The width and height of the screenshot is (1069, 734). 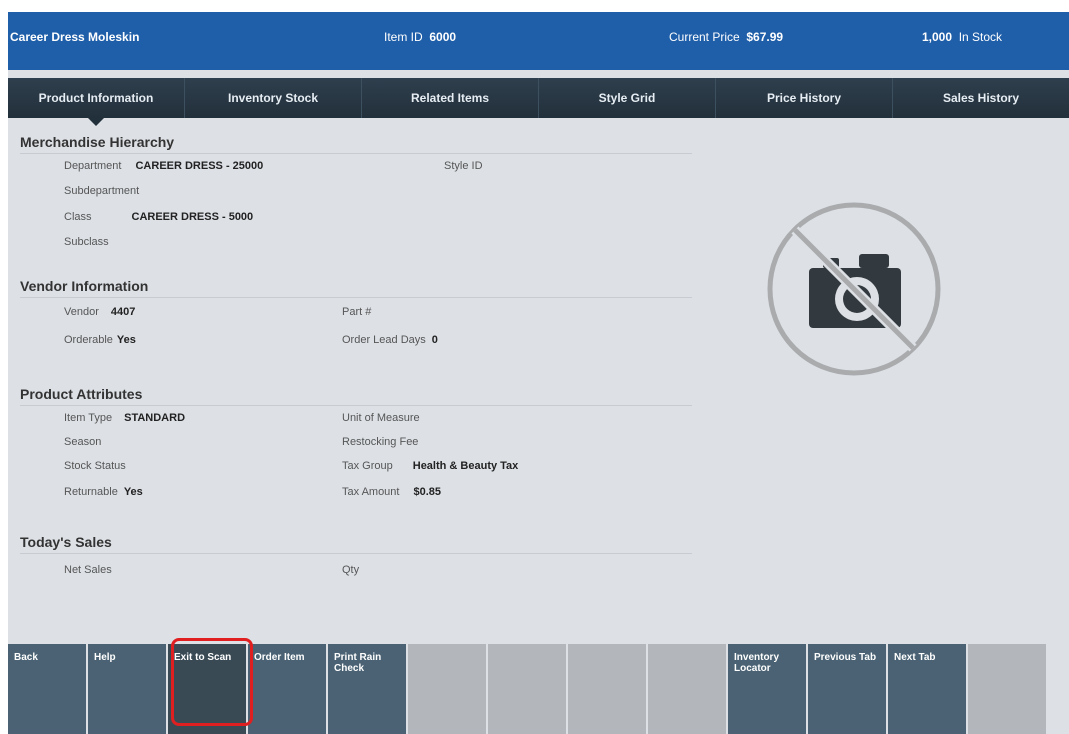 What do you see at coordinates (273, 98) in the screenshot?
I see `tab-inventory-stock: Inventory Stock` at bounding box center [273, 98].